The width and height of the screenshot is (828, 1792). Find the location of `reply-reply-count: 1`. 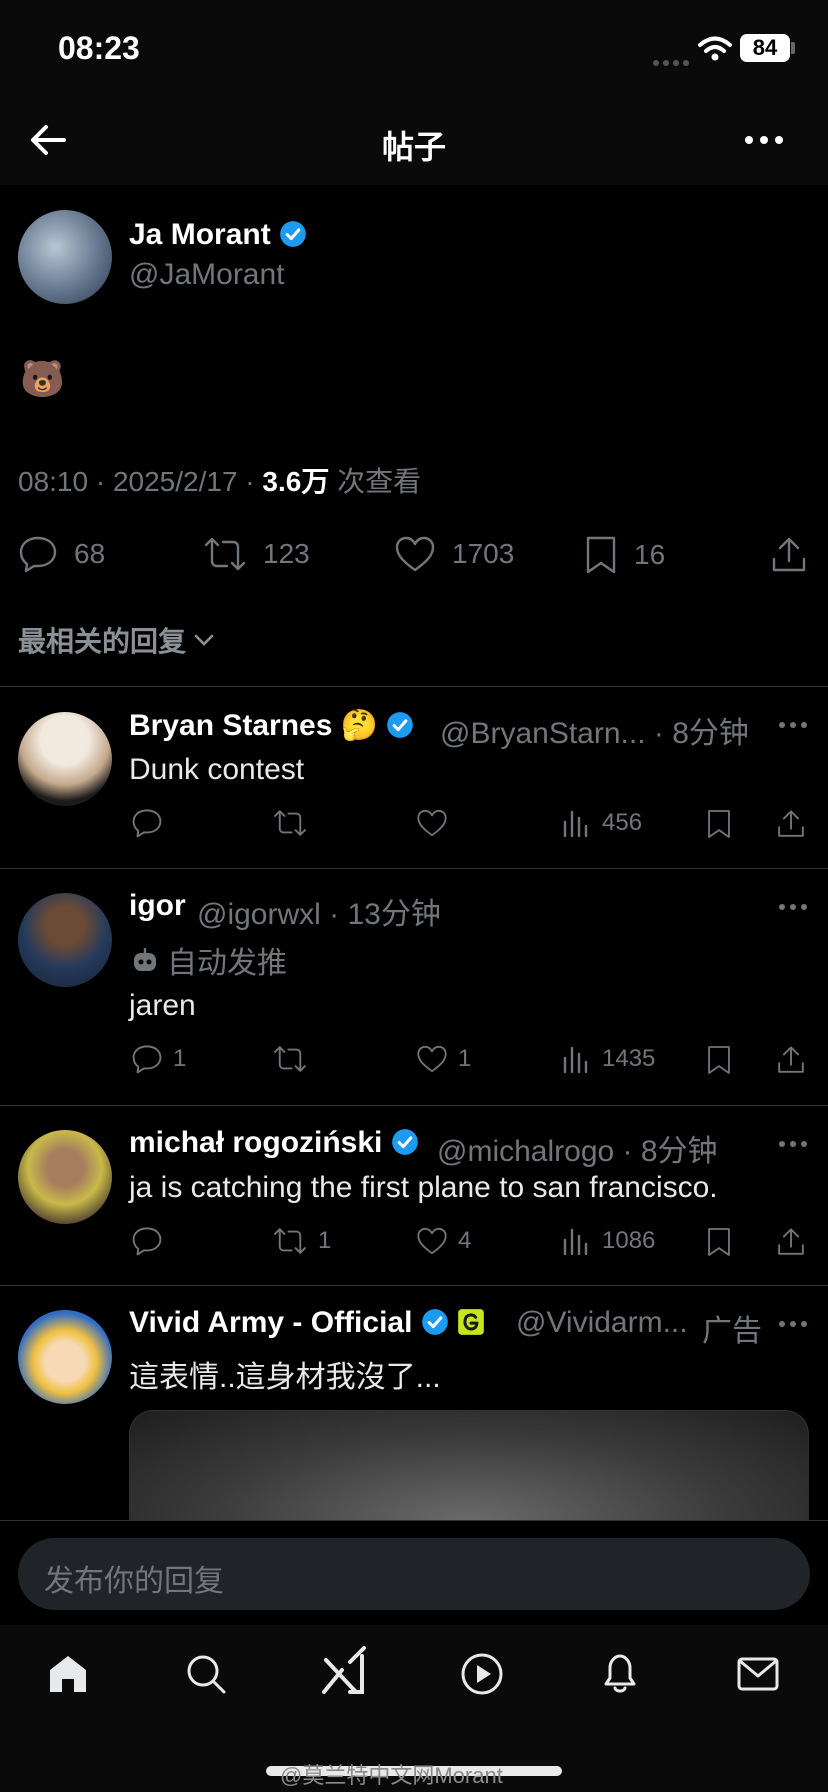

reply-reply-count: 1 is located at coordinates (180, 1058).